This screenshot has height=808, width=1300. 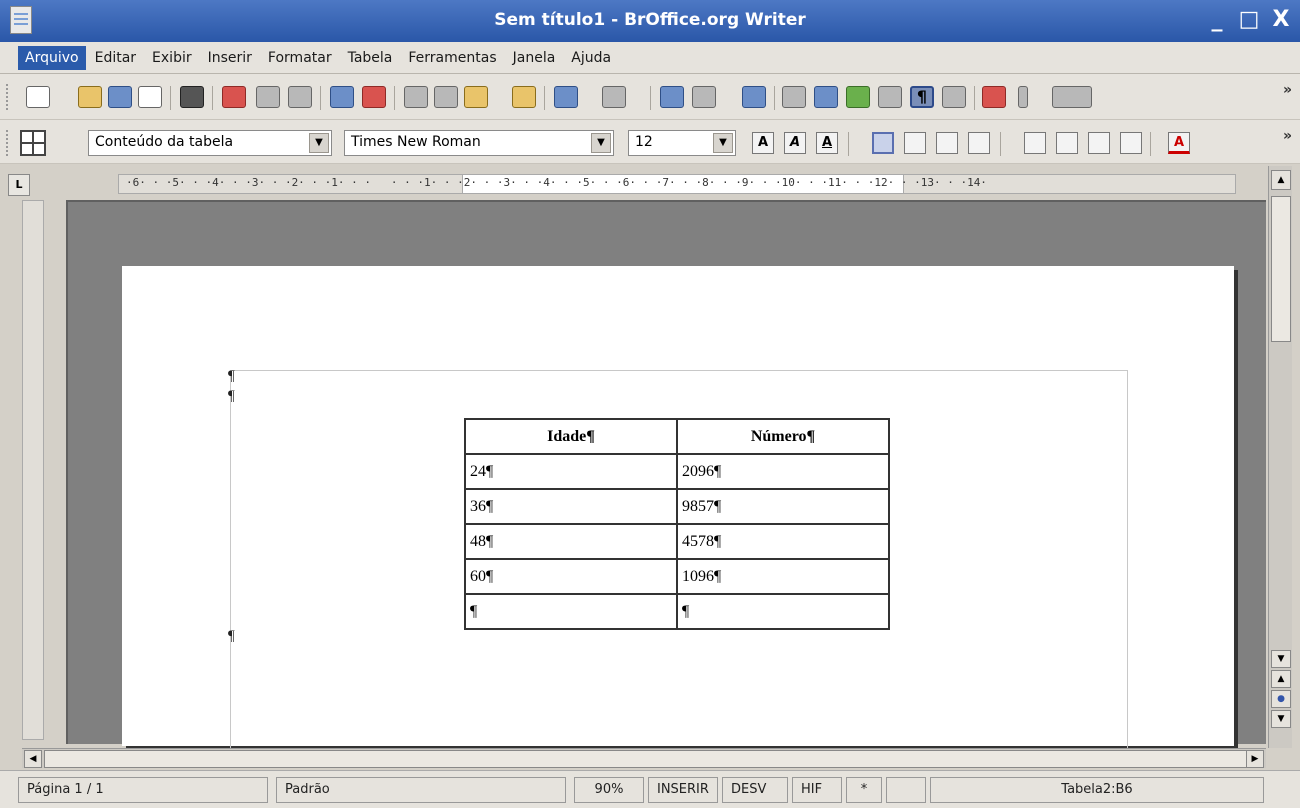 What do you see at coordinates (827, 143) in the screenshot?
I see `underline-icon: A` at bounding box center [827, 143].